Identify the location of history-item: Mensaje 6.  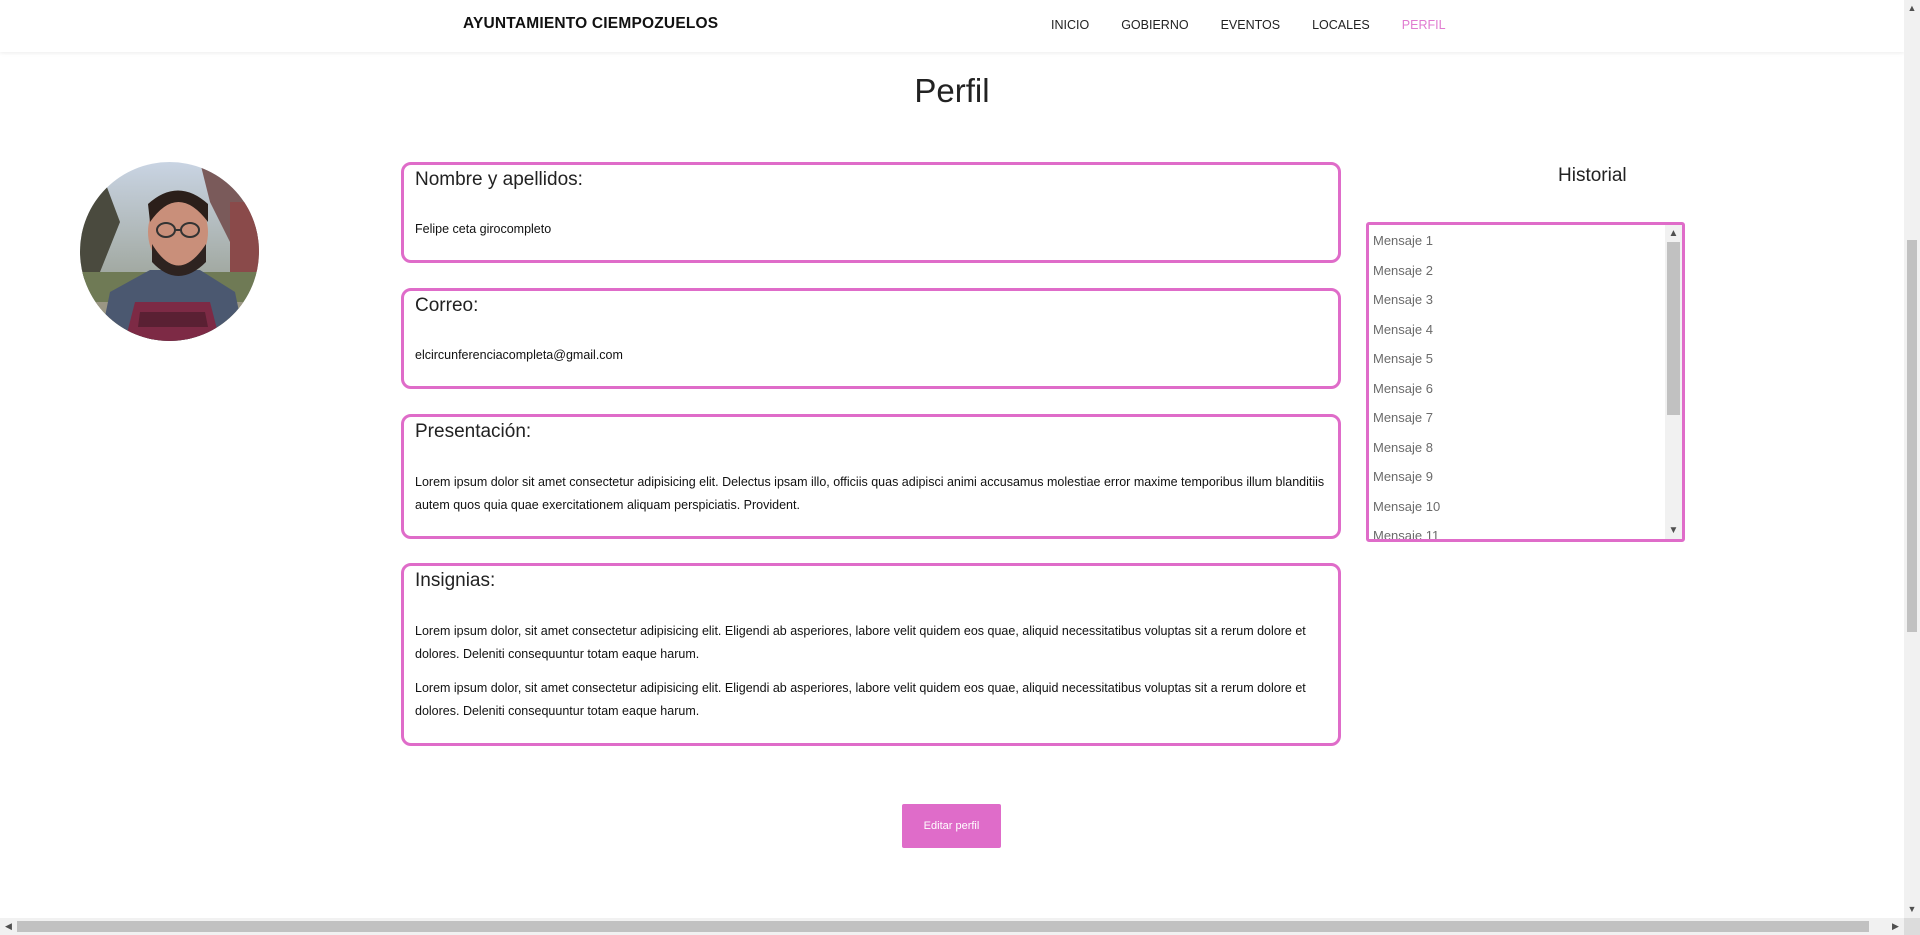
(1518, 392).